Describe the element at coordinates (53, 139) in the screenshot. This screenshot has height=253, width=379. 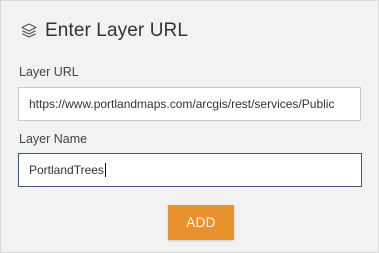
I see `layer-name-label: Layer Name` at that location.